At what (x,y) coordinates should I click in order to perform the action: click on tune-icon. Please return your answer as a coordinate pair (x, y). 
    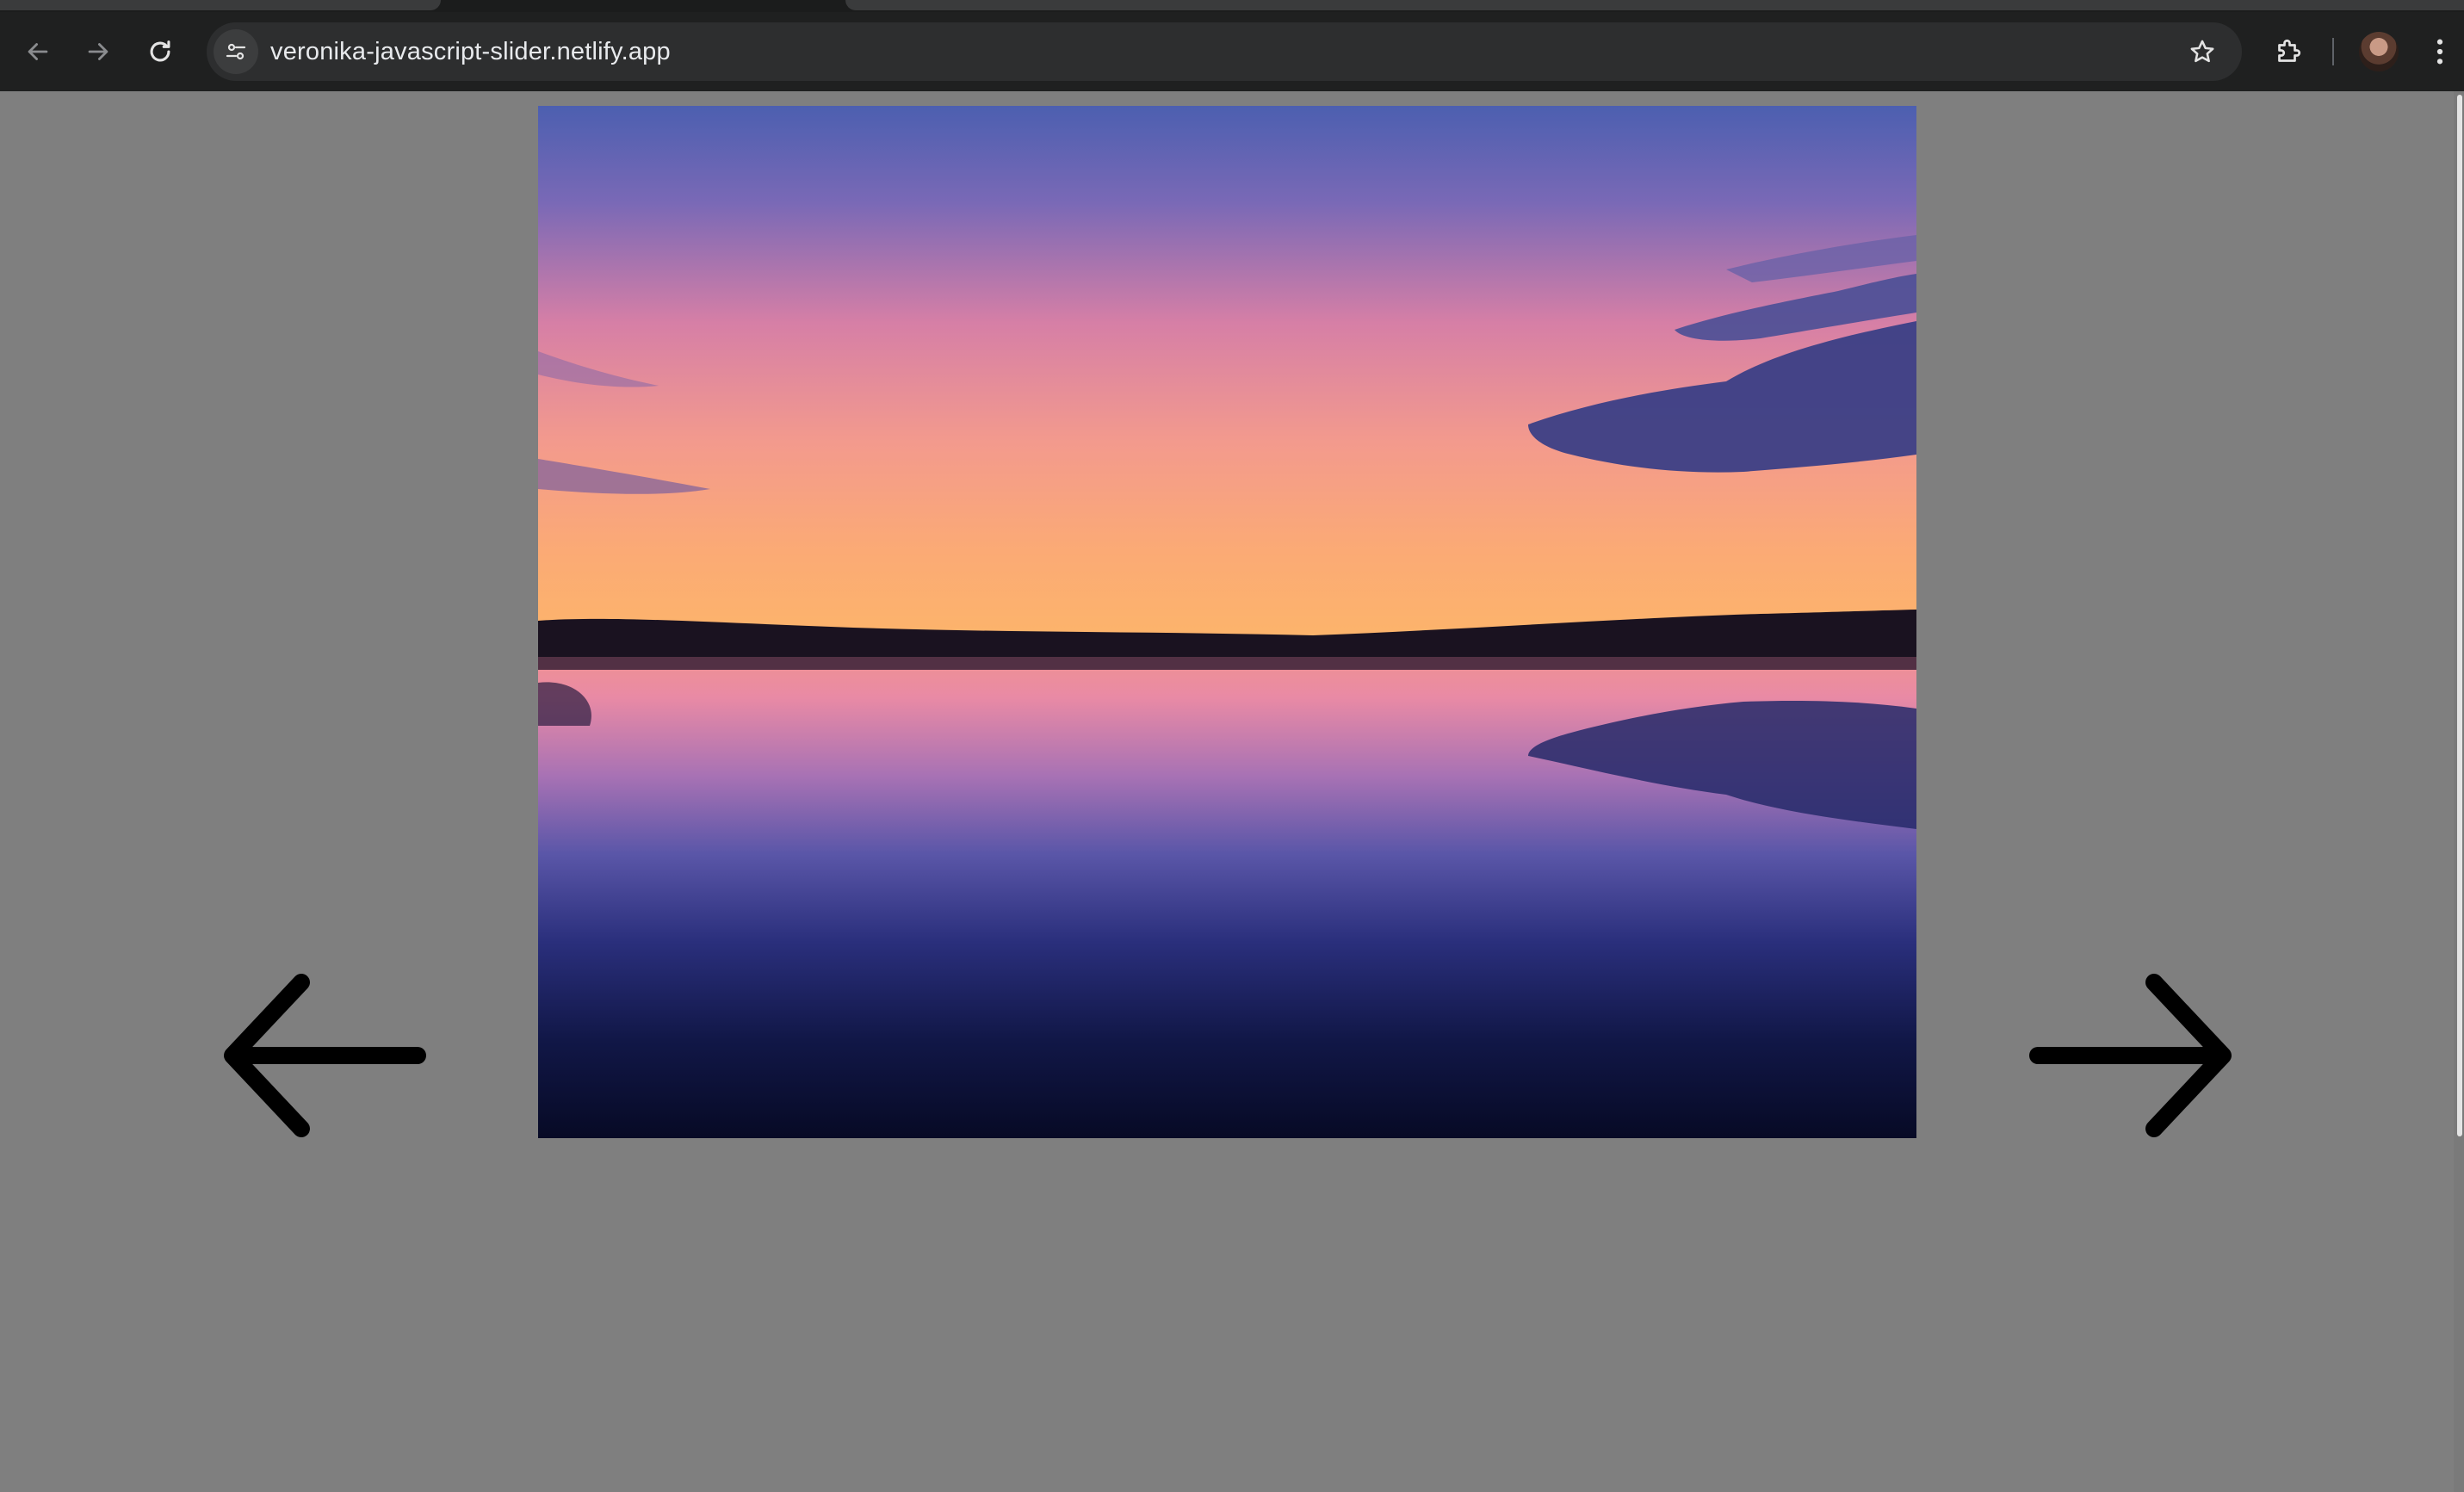
    Looking at the image, I should click on (236, 51).